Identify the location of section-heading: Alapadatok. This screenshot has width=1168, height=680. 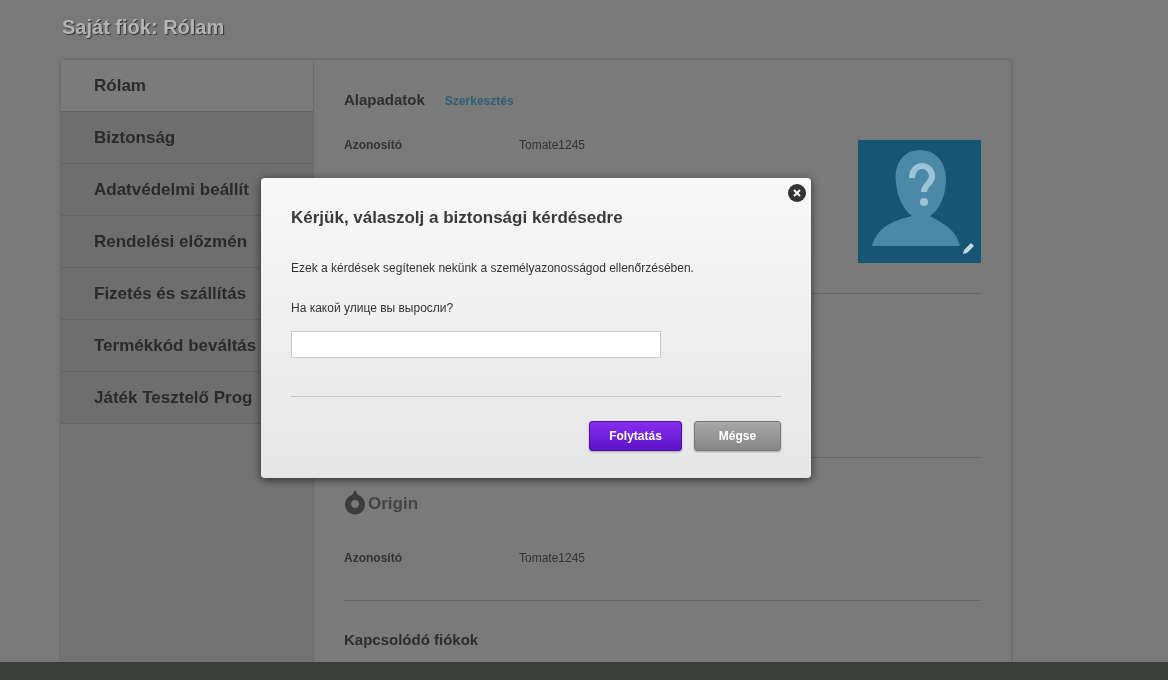
(384, 99).